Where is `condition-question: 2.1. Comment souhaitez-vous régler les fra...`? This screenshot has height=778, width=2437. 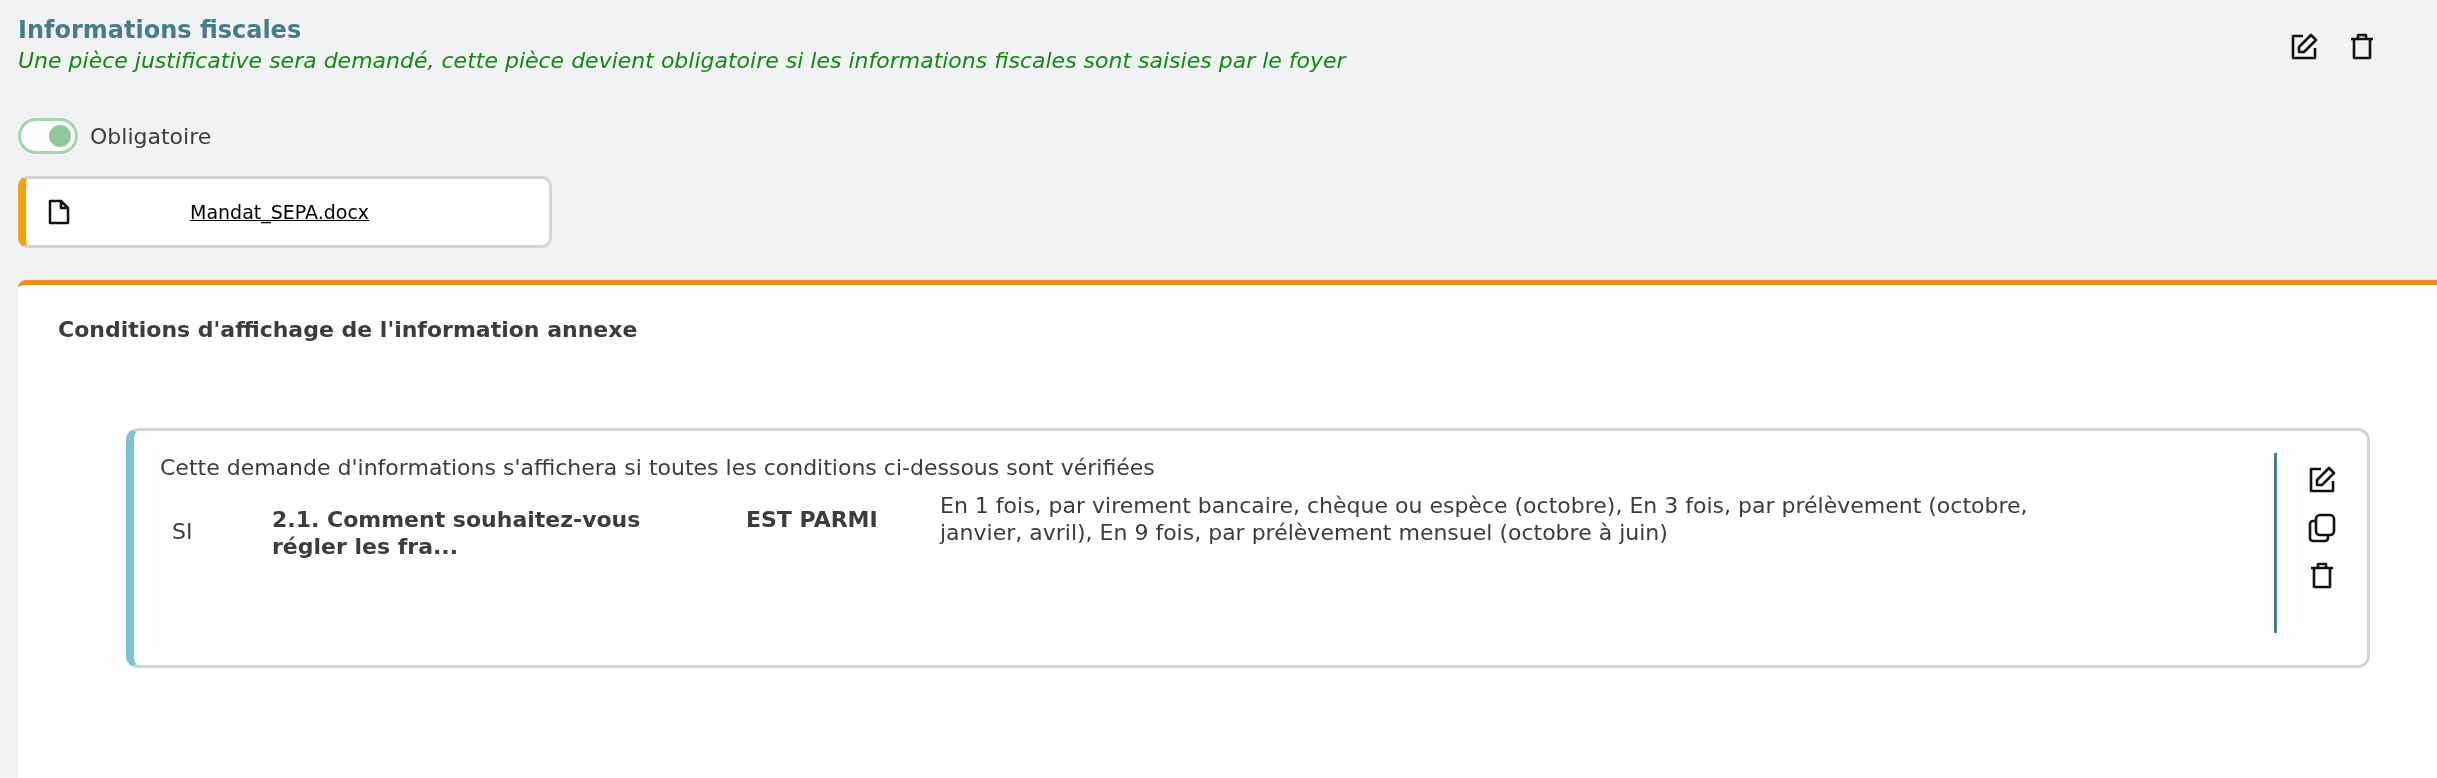
condition-question: 2.1. Comment souhaitez-vous régler les fra... is located at coordinates (457, 533).